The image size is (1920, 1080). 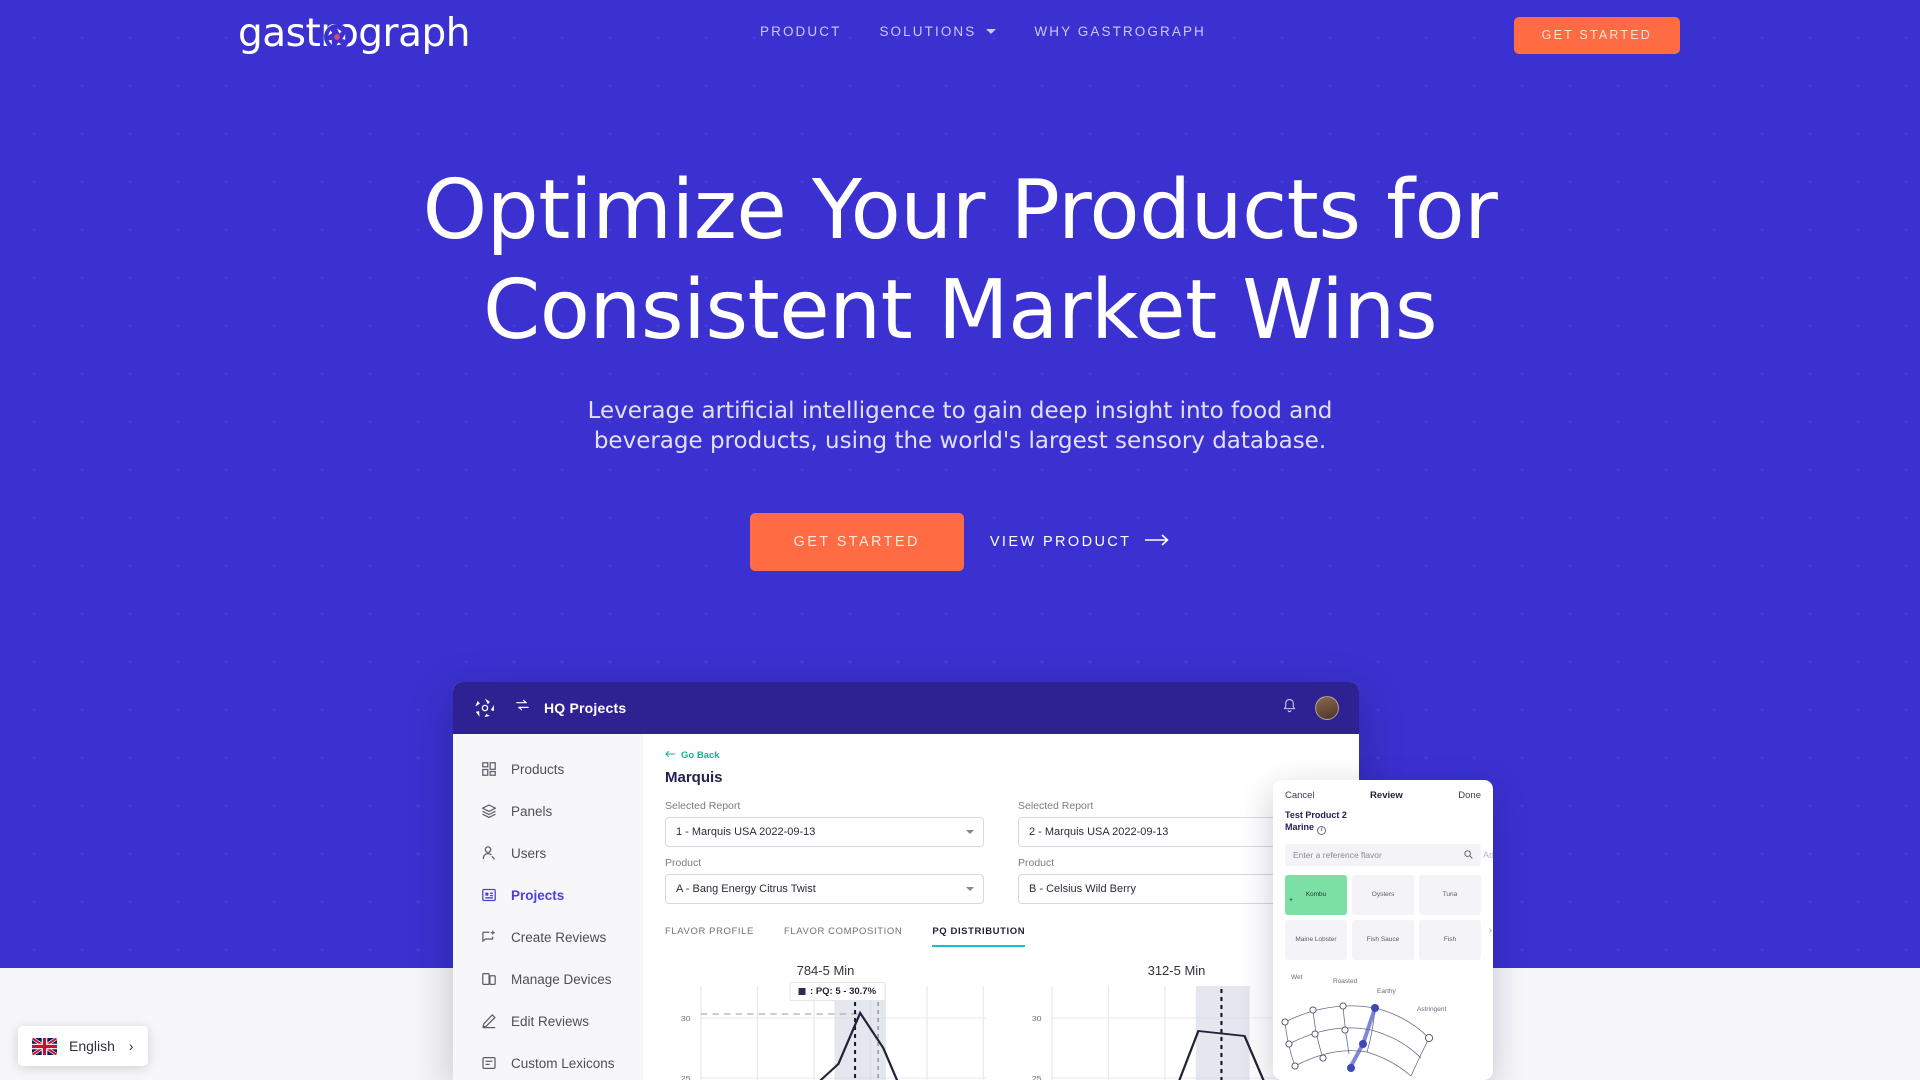 I want to click on chip-label: Tuna, so click(x=1450, y=894).